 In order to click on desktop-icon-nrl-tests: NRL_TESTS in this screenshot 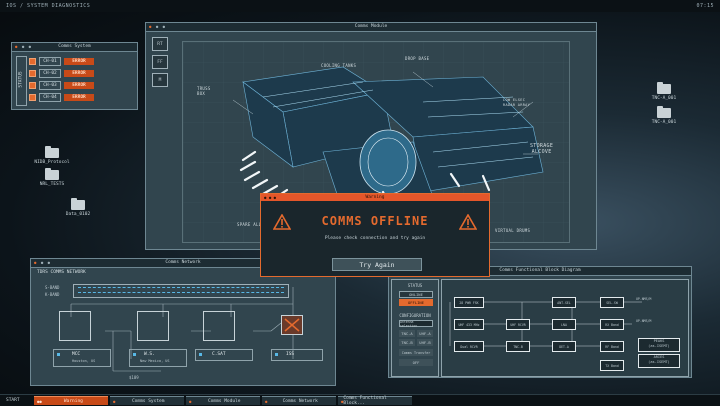, I will do `click(52, 177)`.